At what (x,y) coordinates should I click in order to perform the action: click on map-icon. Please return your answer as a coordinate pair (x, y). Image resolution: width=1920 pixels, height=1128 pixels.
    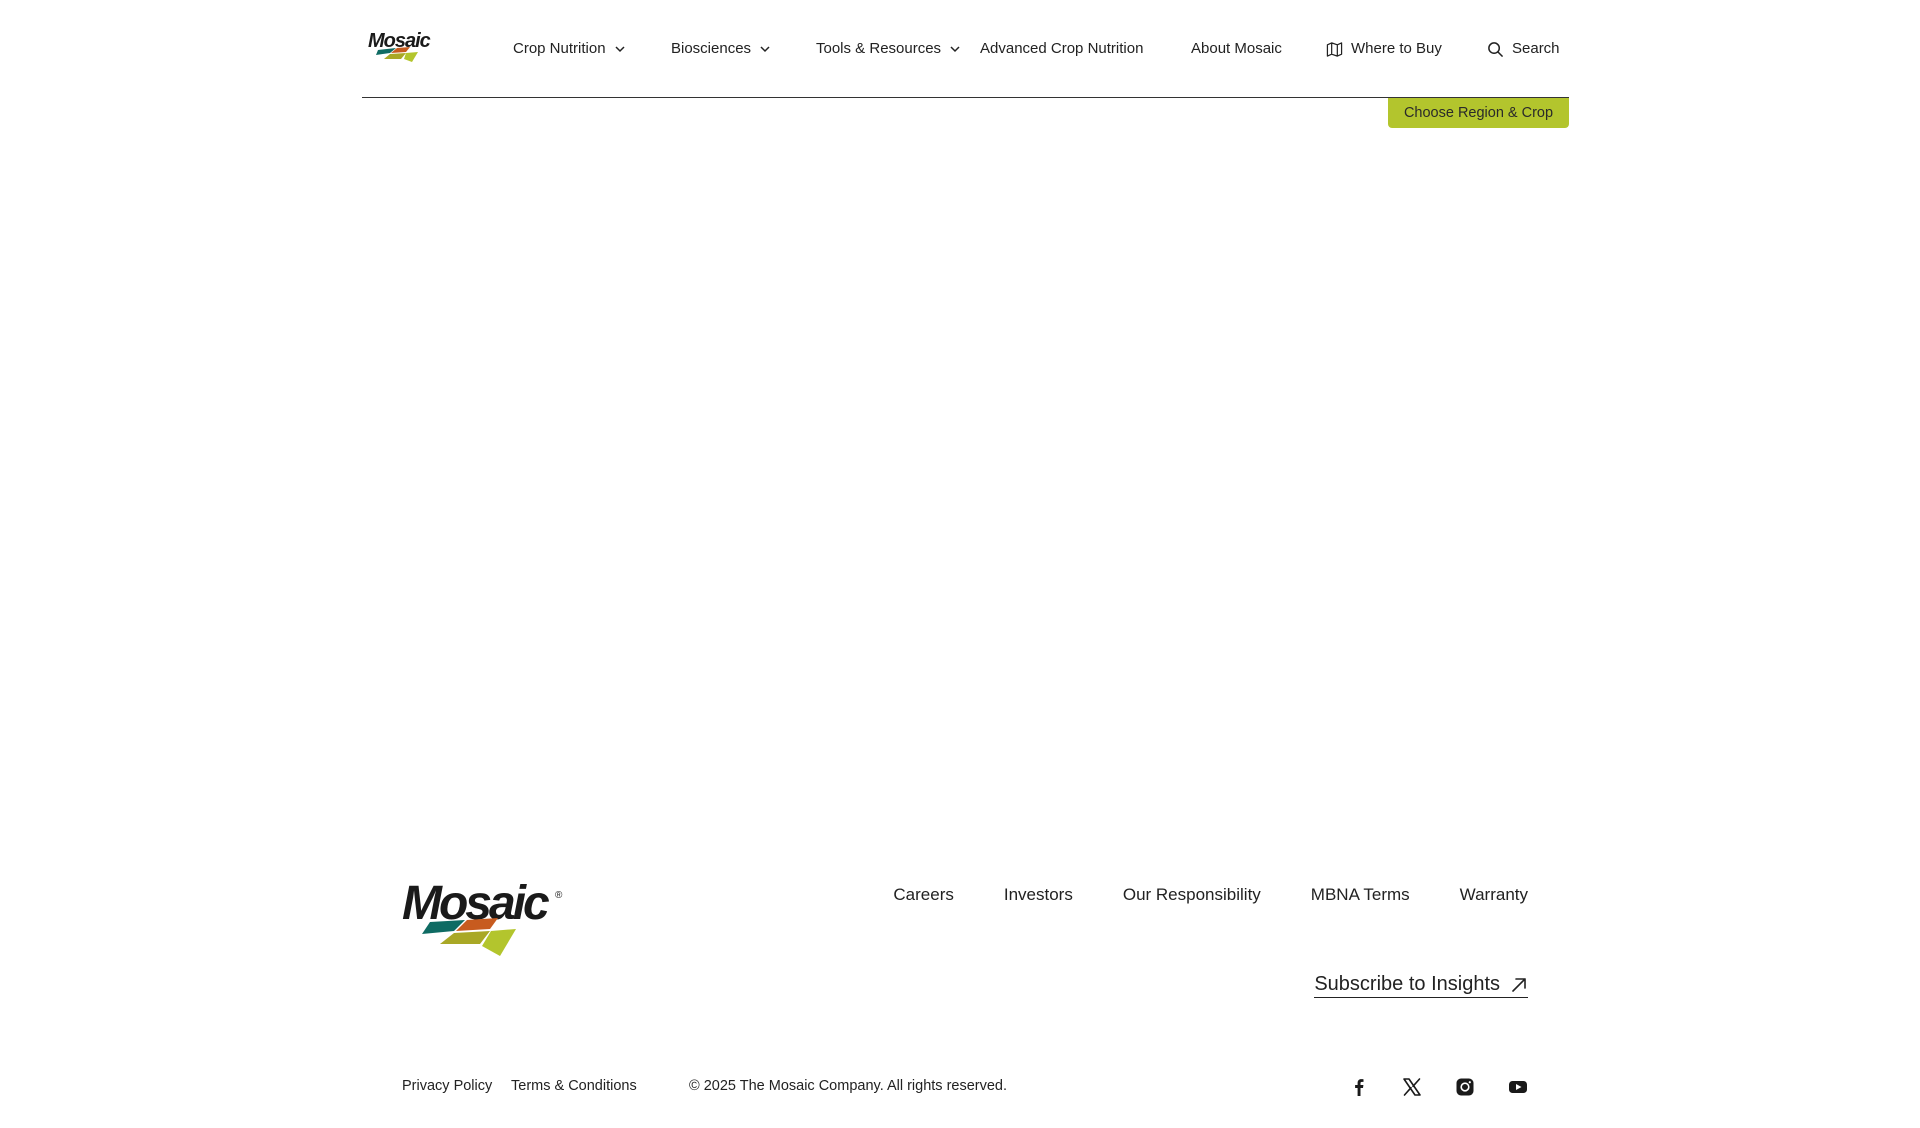
    Looking at the image, I should click on (1334, 49).